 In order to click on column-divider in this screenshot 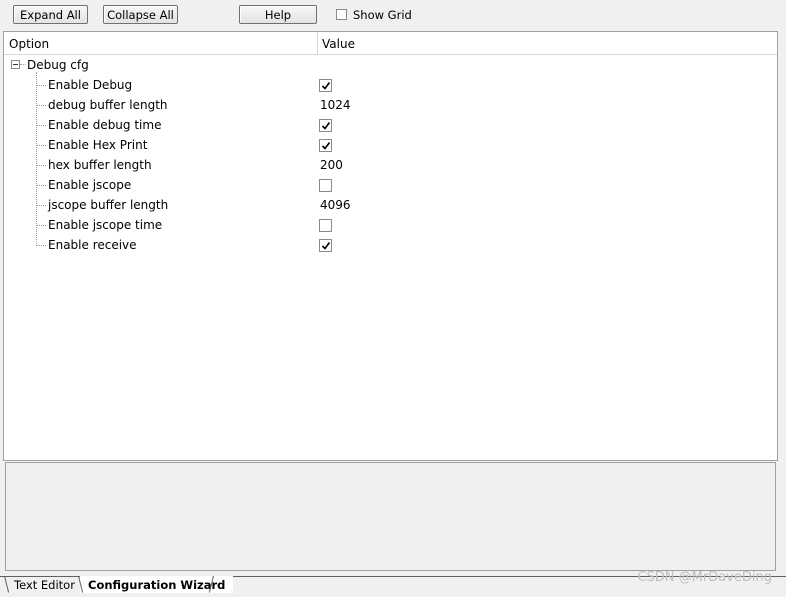, I will do `click(317, 43)`.